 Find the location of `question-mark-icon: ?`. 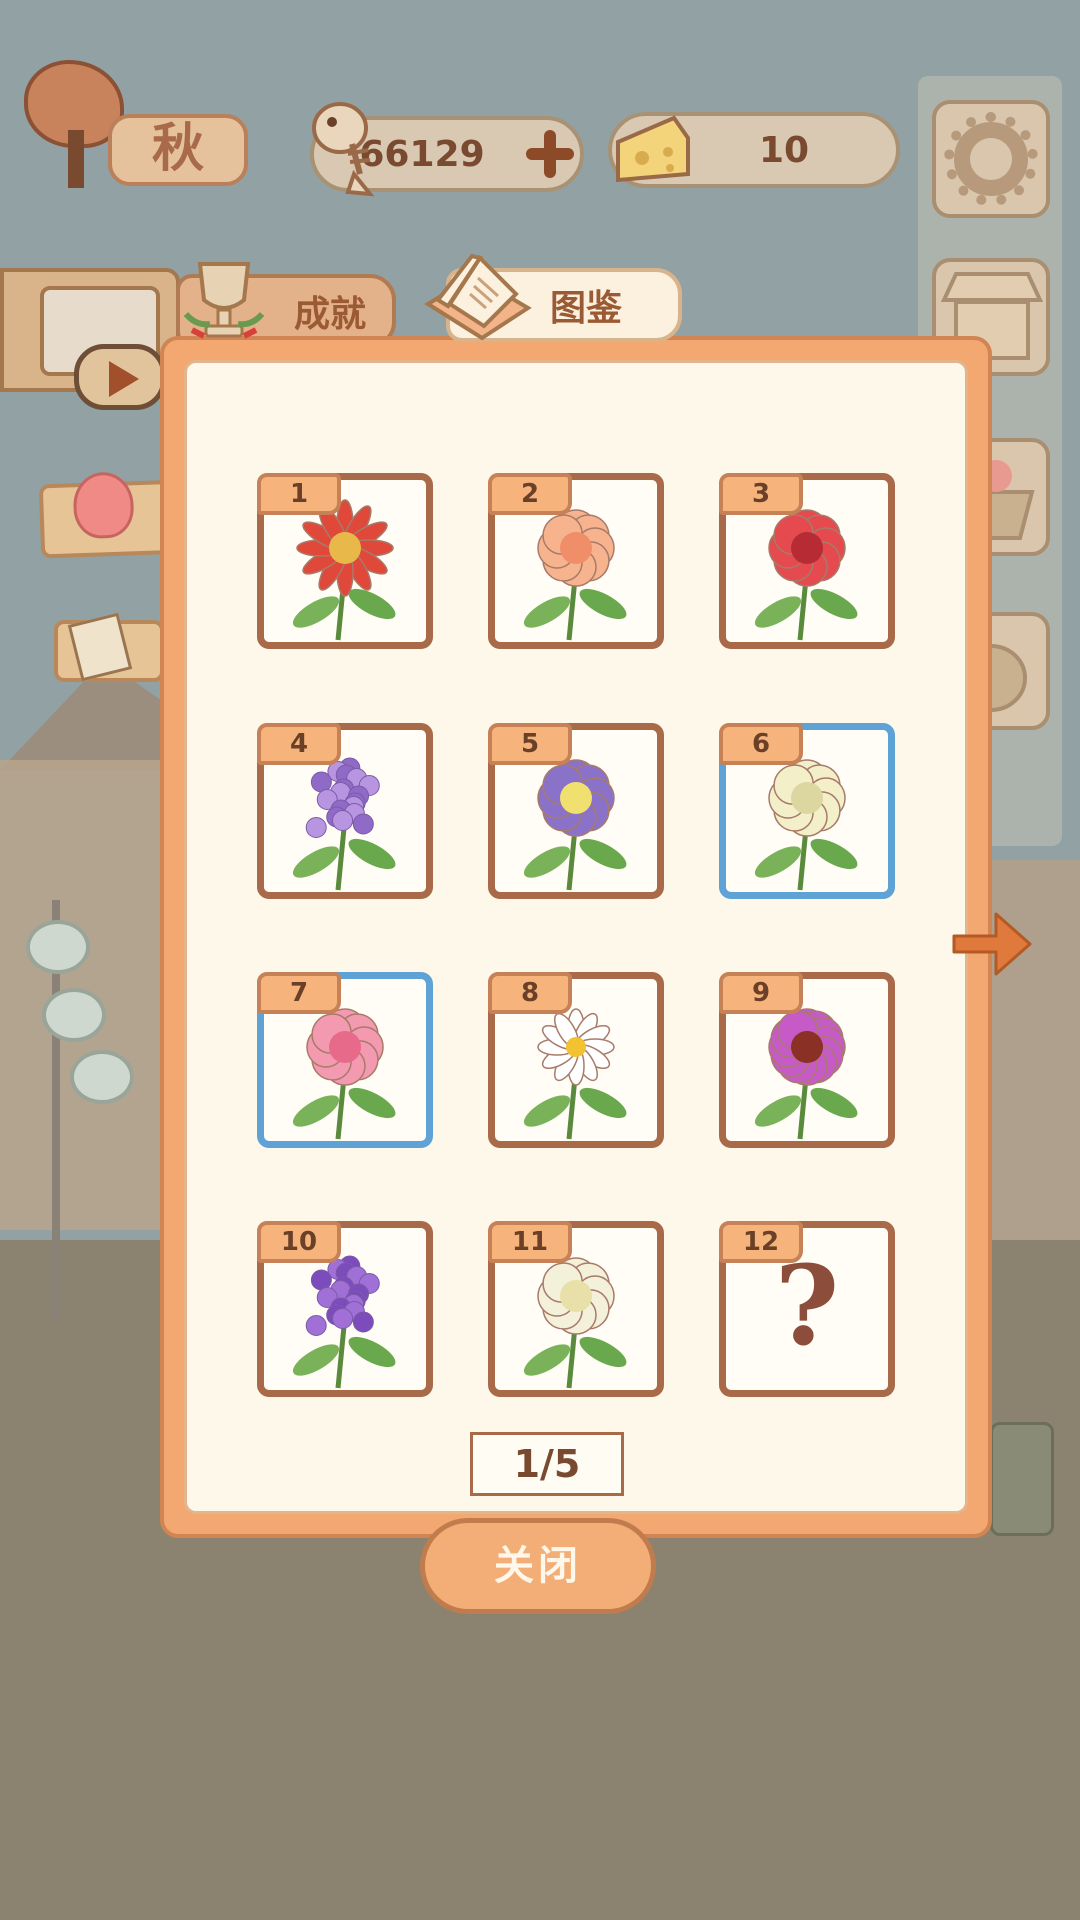

question-mark-icon: ? is located at coordinates (807, 1305).